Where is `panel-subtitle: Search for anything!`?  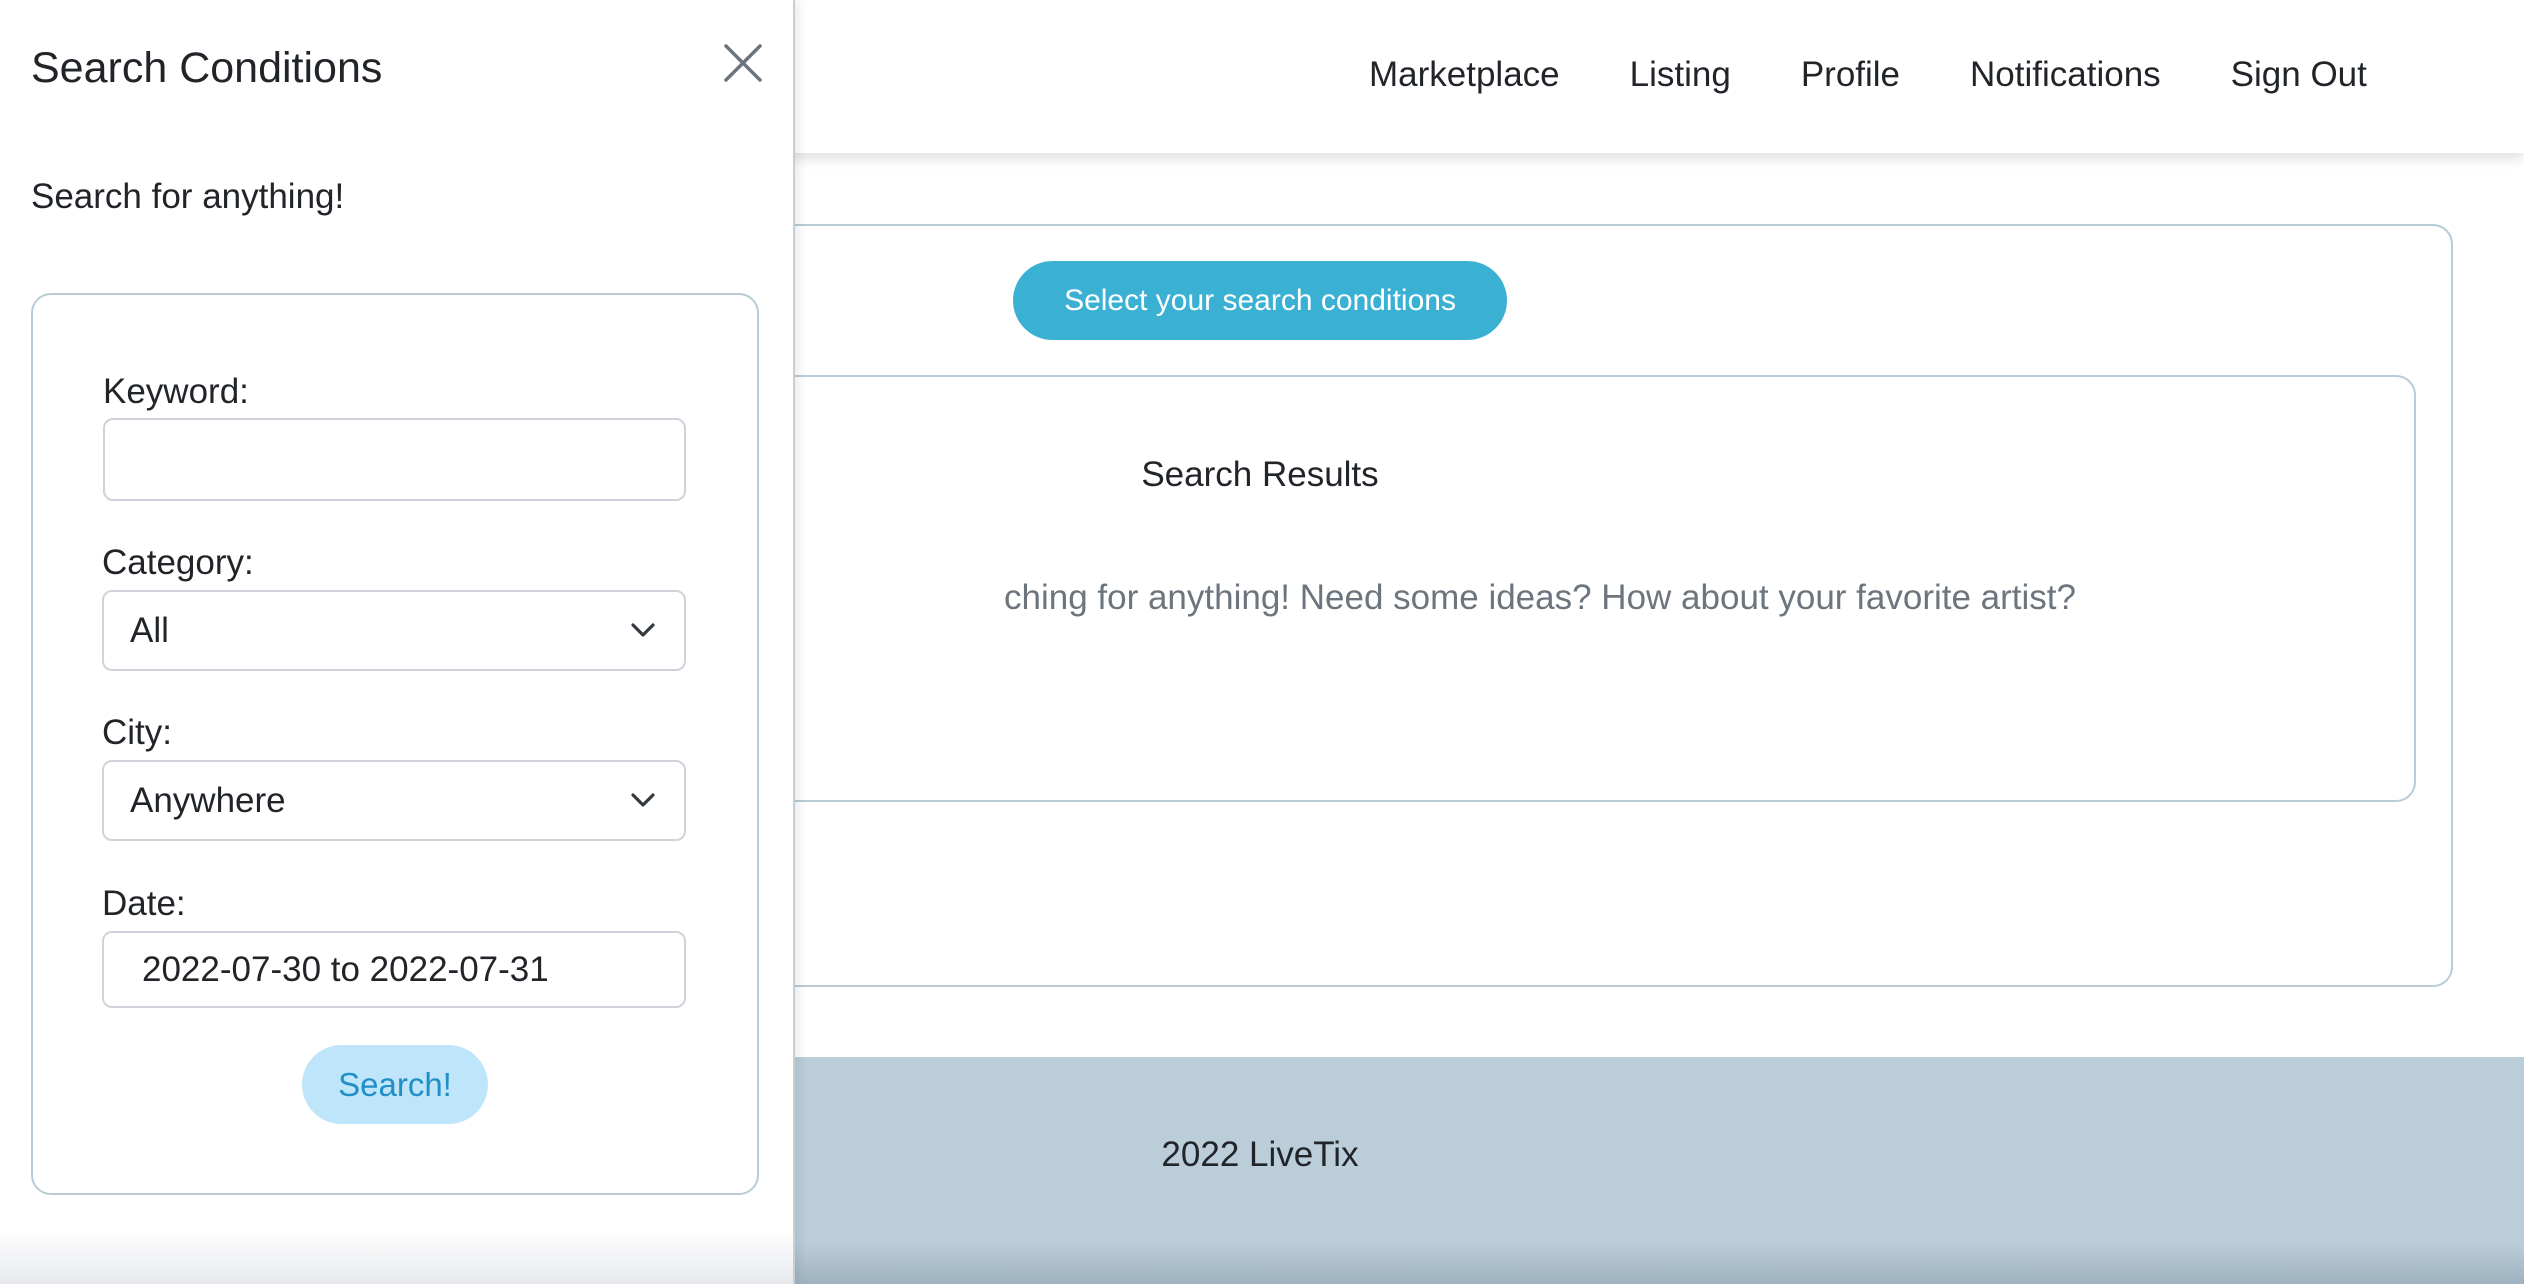 panel-subtitle: Search for anything! is located at coordinates (188, 196).